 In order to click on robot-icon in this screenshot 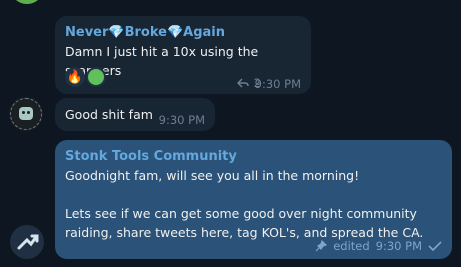, I will do `click(26, 113)`.